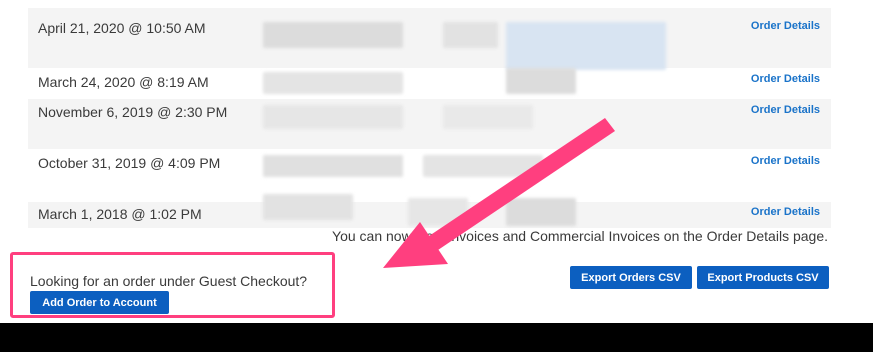  Describe the element at coordinates (429, 83) in the screenshot. I see `order-row: March 24, 2020 @ 8:19 AM Order Details` at that location.